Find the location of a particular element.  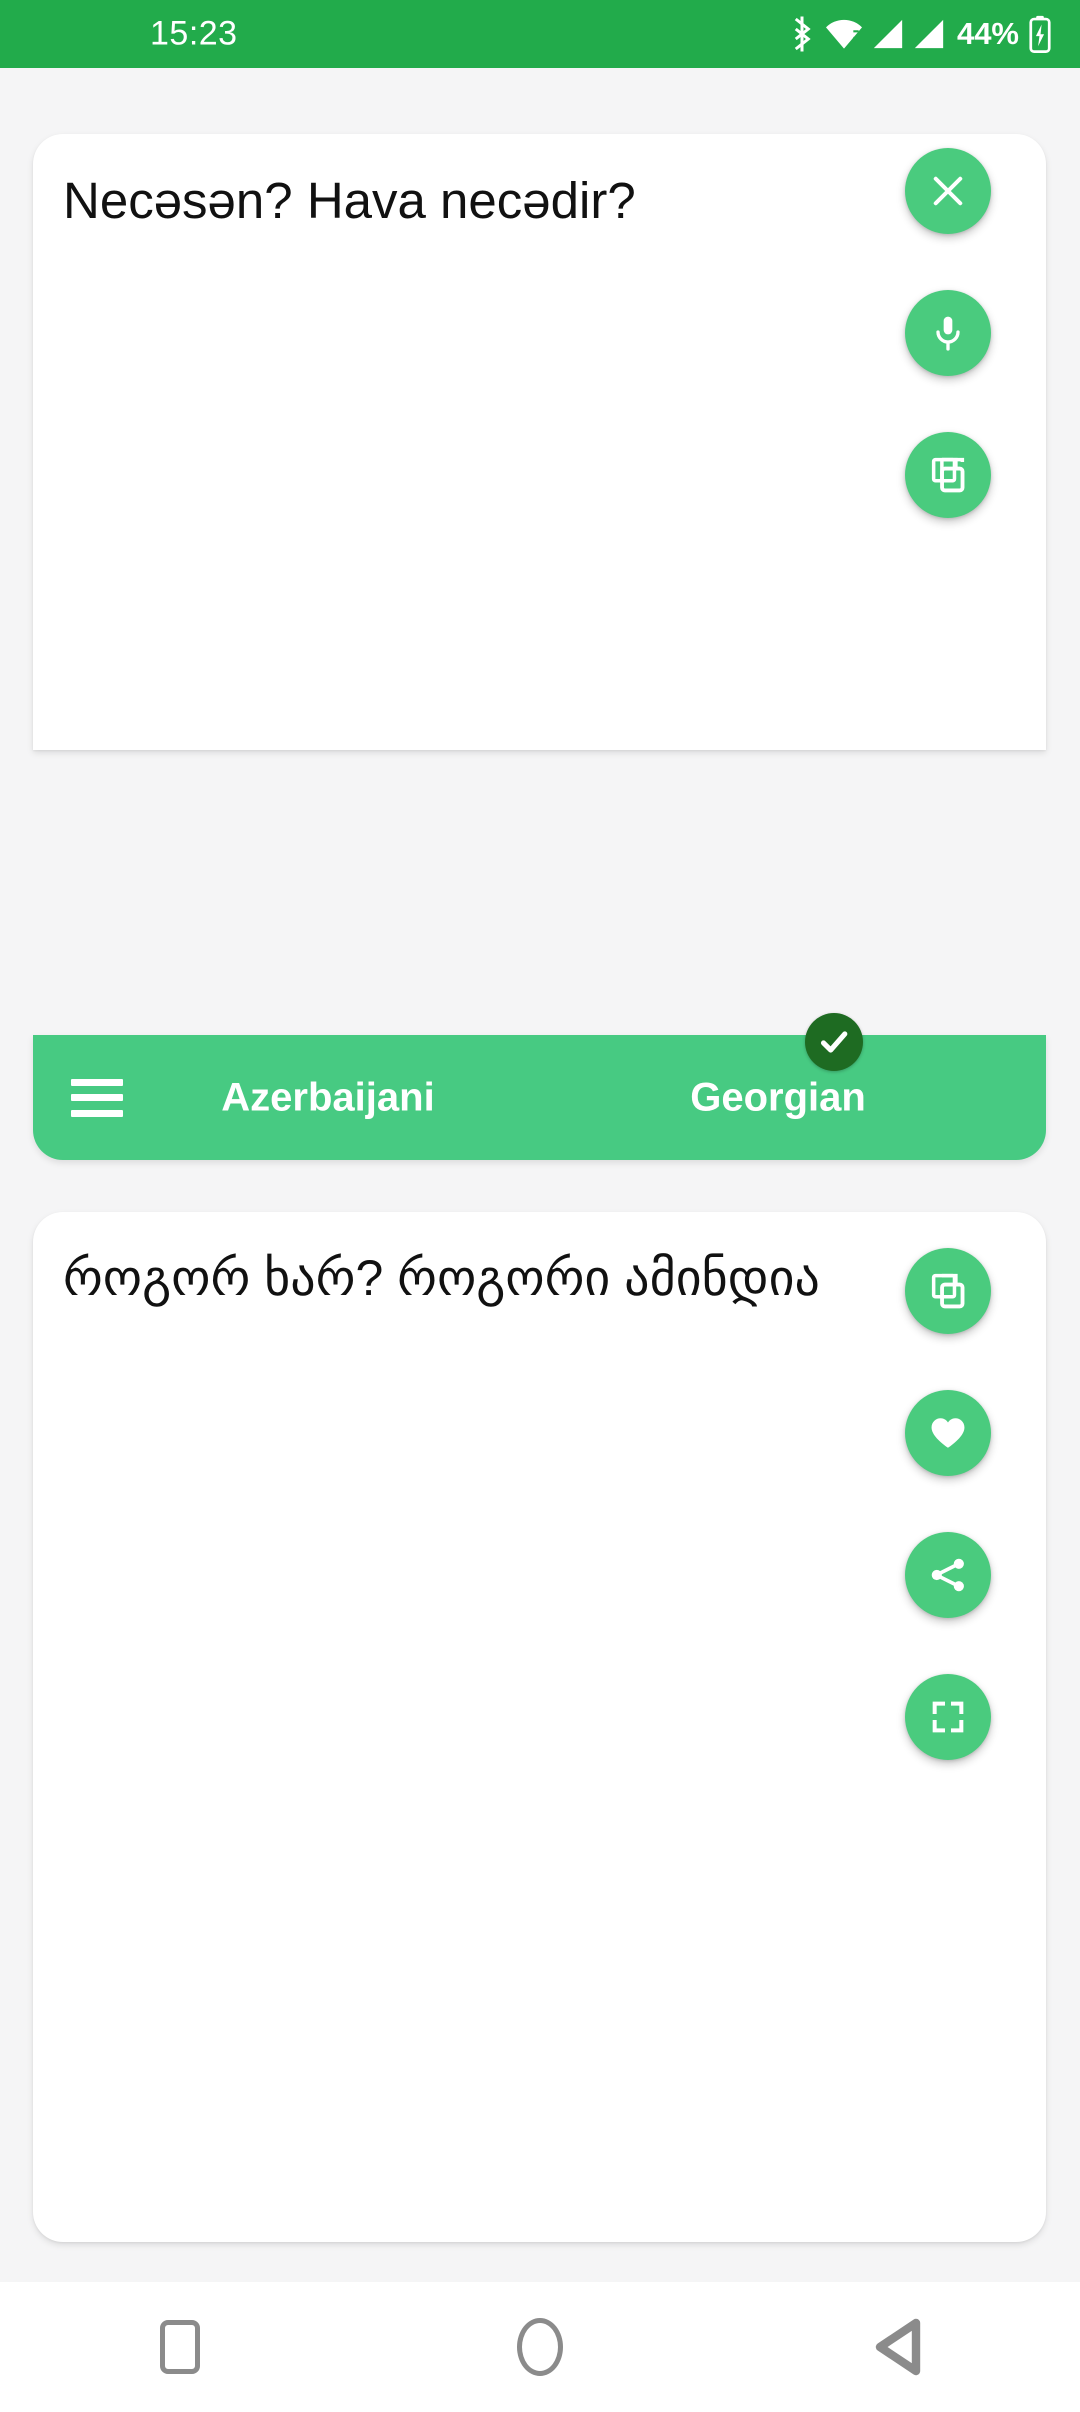

battery-charging-icon is located at coordinates (1040, 34).